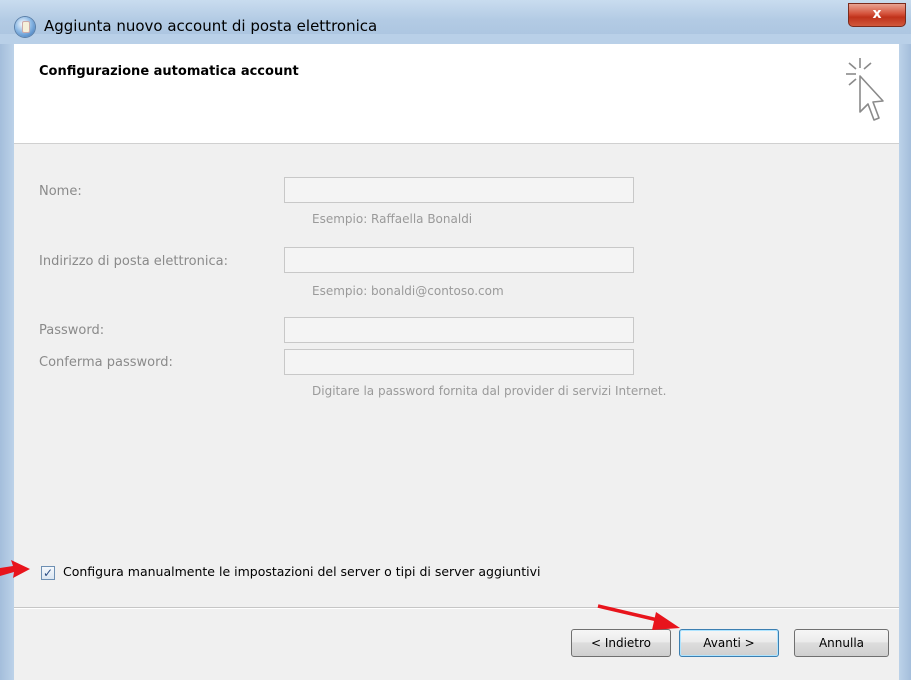 This screenshot has height=680, width=911. I want to click on separator, so click(456, 608).